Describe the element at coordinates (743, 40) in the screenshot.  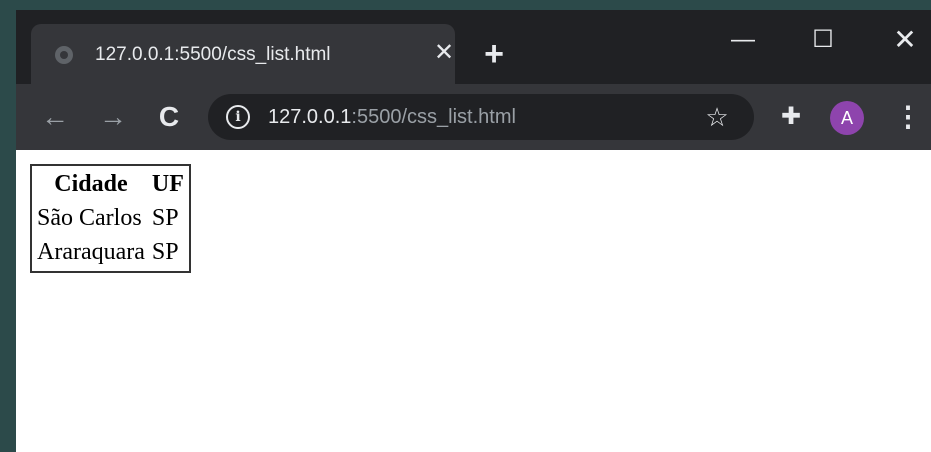
I see `minimize-button: —` at that location.